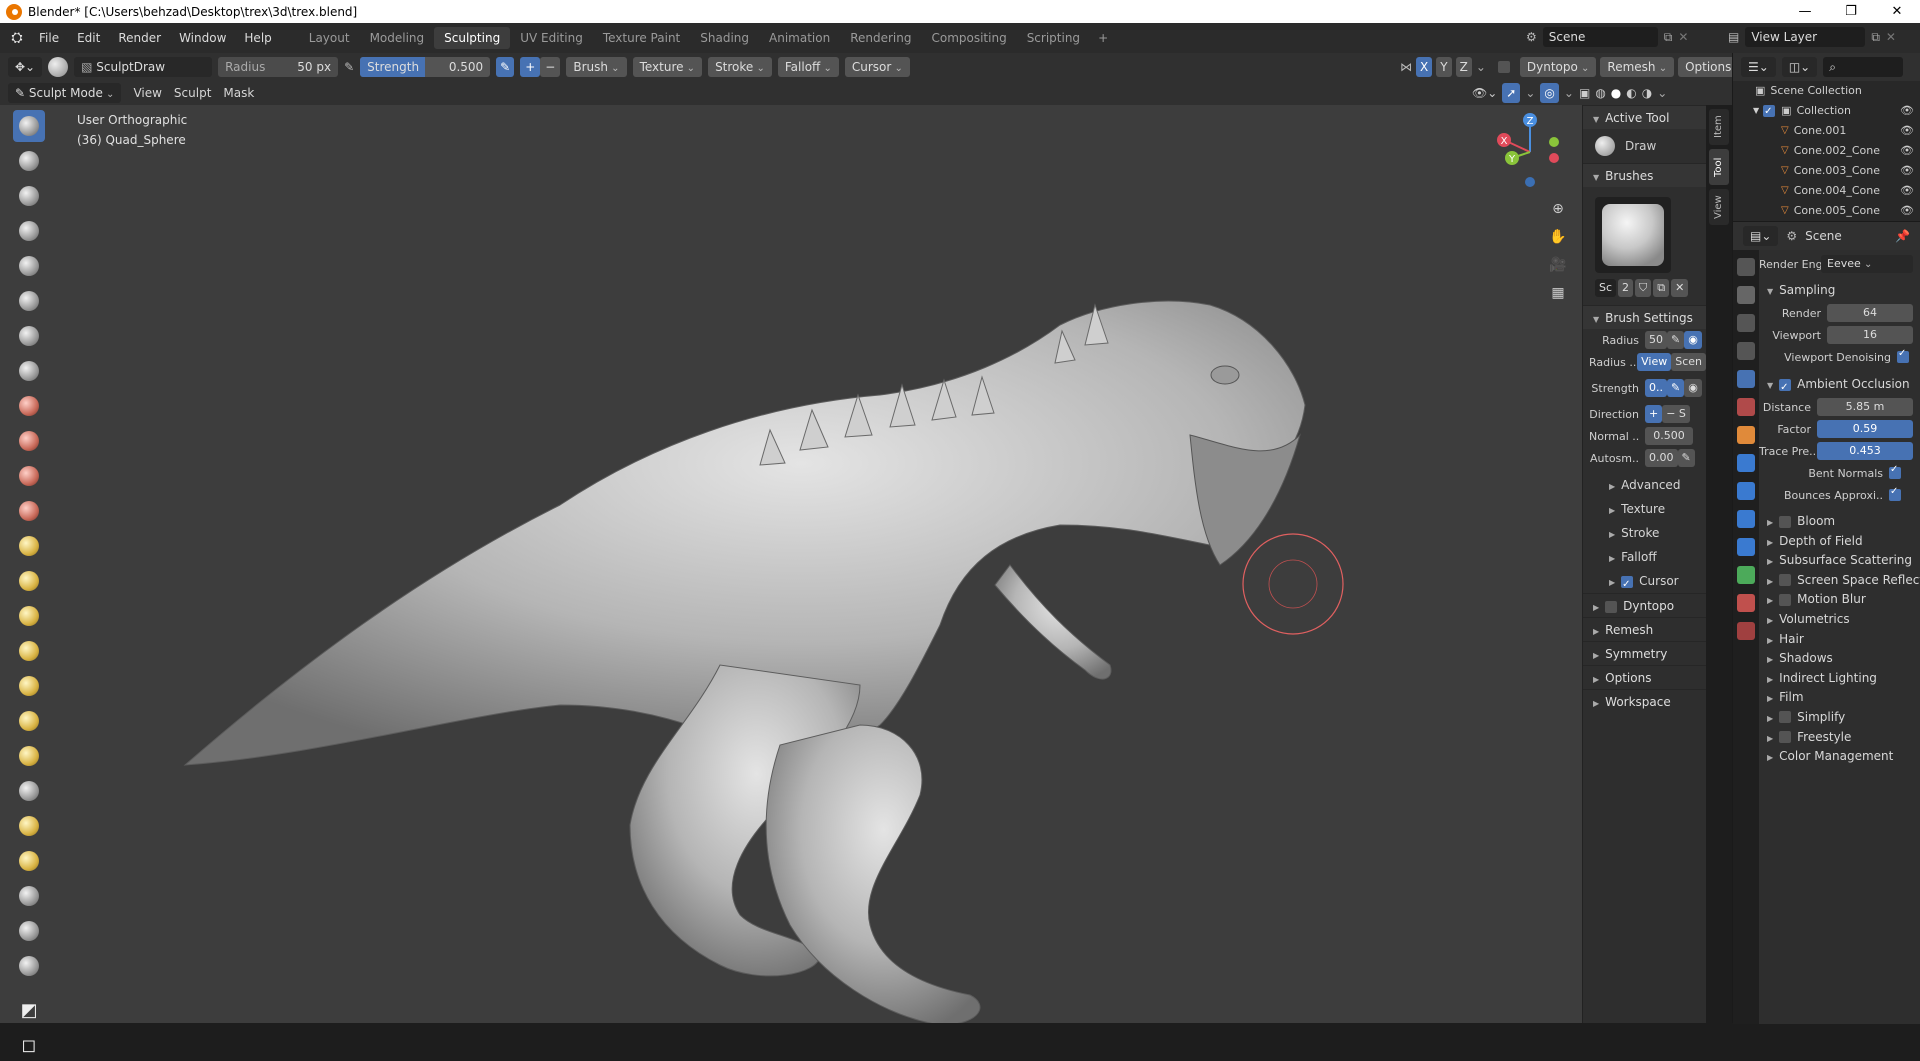  I want to click on panel-screen-space-reflecti: ▶ Screen Space Reflecti, so click(1839, 581).